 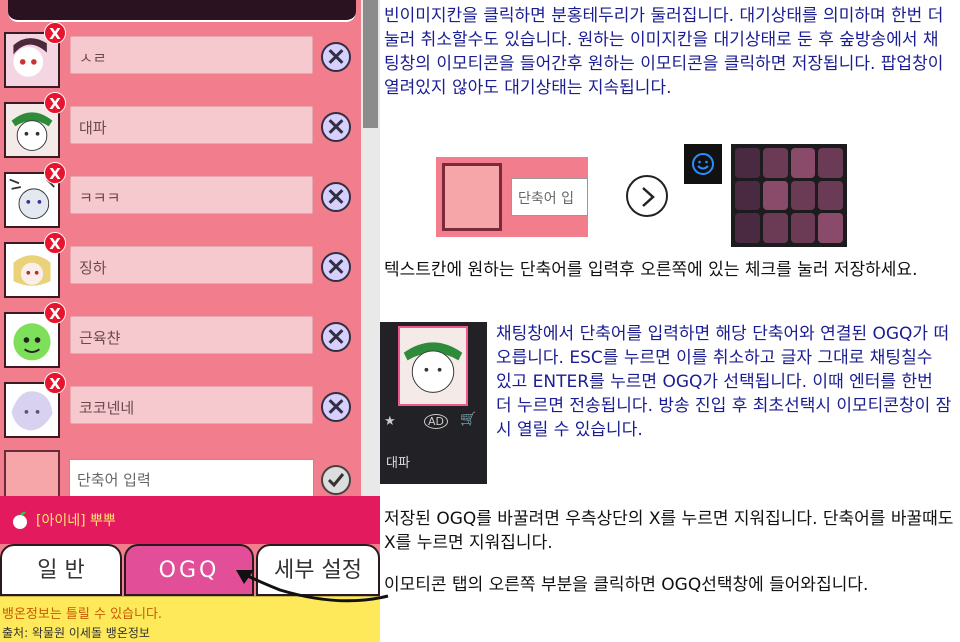 I want to click on paragraph-shortcut-save: 텍스트칸에 원하는 단축어를 입력후 오른쪽에 있는 체크를 눌러 저장하세요., so click(x=651, y=270).